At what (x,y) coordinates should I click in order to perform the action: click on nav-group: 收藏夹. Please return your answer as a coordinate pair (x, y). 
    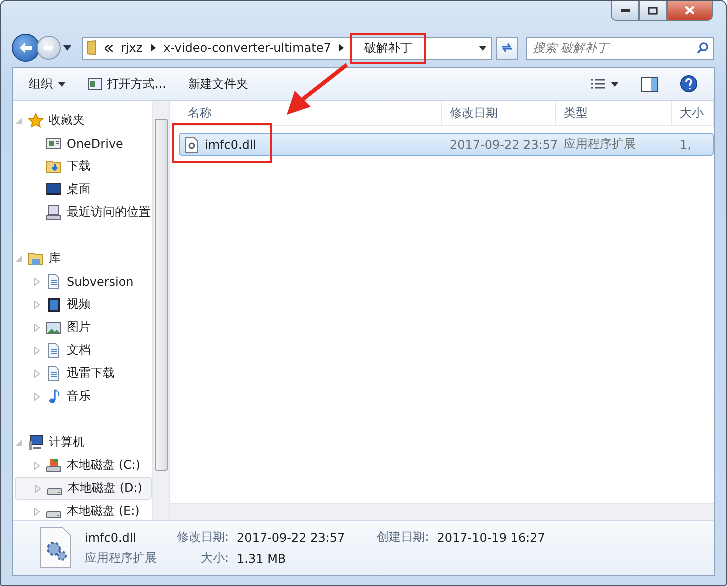
    Looking at the image, I should click on (83, 120).